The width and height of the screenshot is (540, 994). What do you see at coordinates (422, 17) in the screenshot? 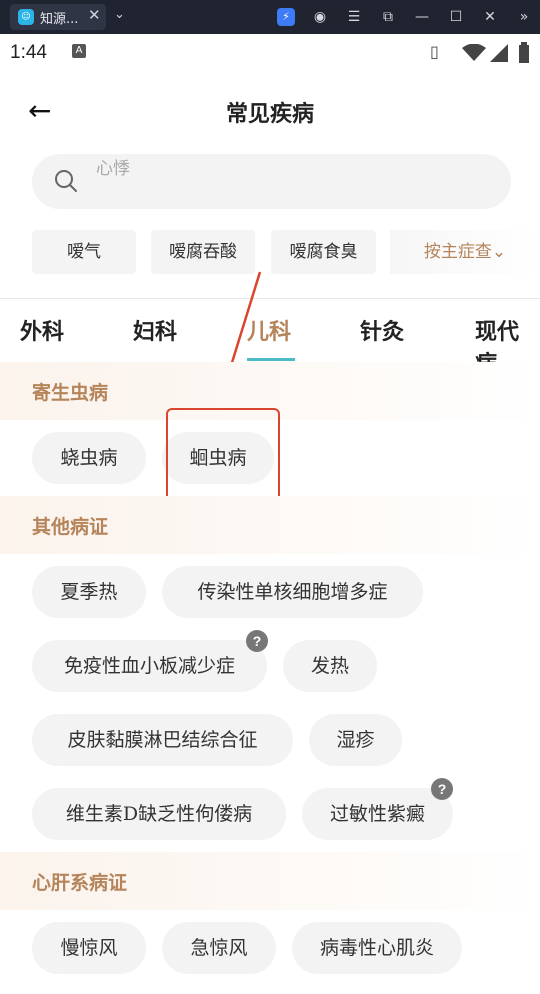
I see `minimize-icon: —` at bounding box center [422, 17].